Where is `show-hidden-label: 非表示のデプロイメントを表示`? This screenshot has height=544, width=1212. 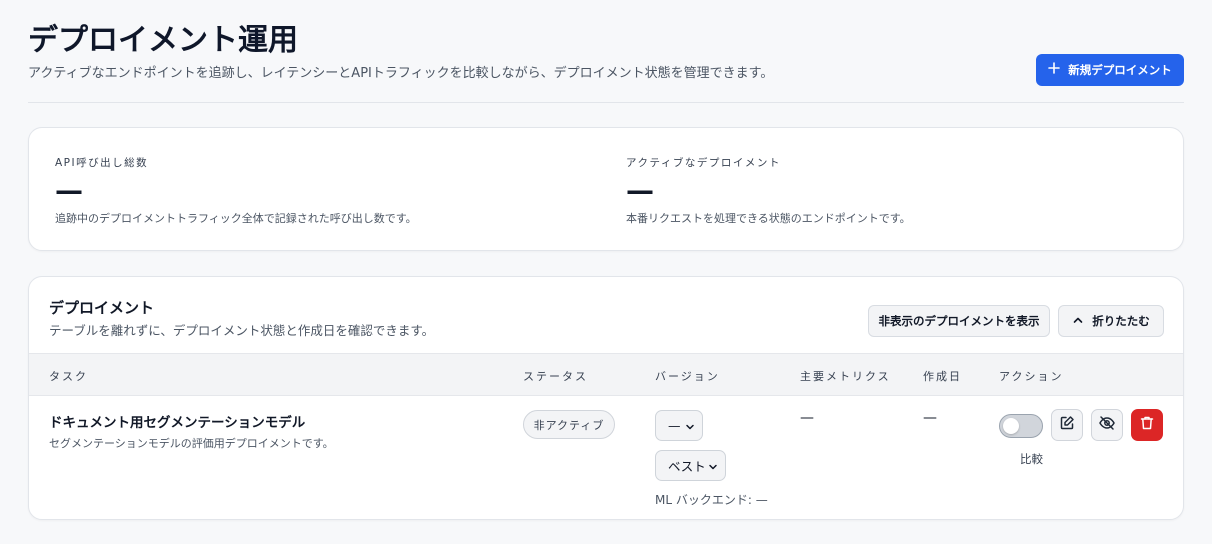
show-hidden-label: 非表示のデプロイメントを表示 is located at coordinates (959, 321).